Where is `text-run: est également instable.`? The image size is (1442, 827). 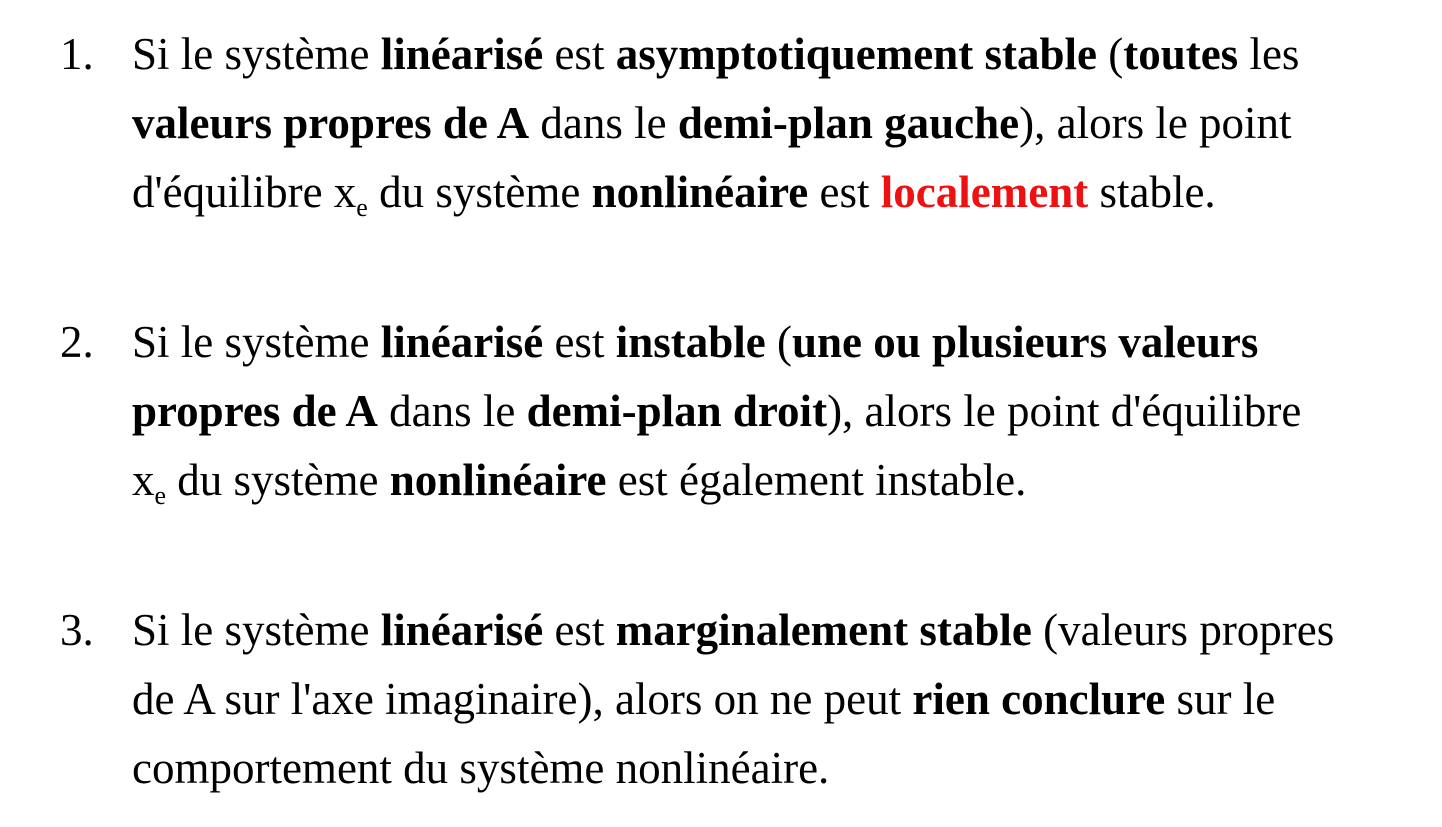
text-run: est également instable. is located at coordinates (816, 480).